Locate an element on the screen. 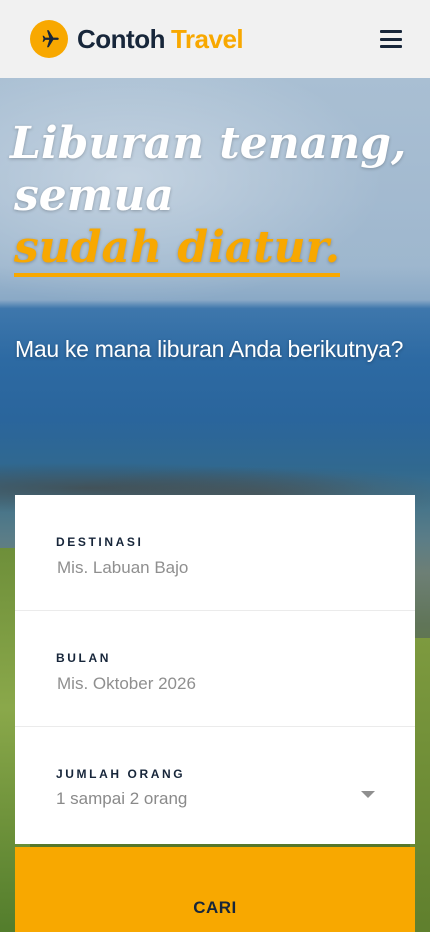 This screenshot has height=932, width=430. hero-subheading: Mau ke mana liburan Anda berikutnya? is located at coordinates (209, 349).